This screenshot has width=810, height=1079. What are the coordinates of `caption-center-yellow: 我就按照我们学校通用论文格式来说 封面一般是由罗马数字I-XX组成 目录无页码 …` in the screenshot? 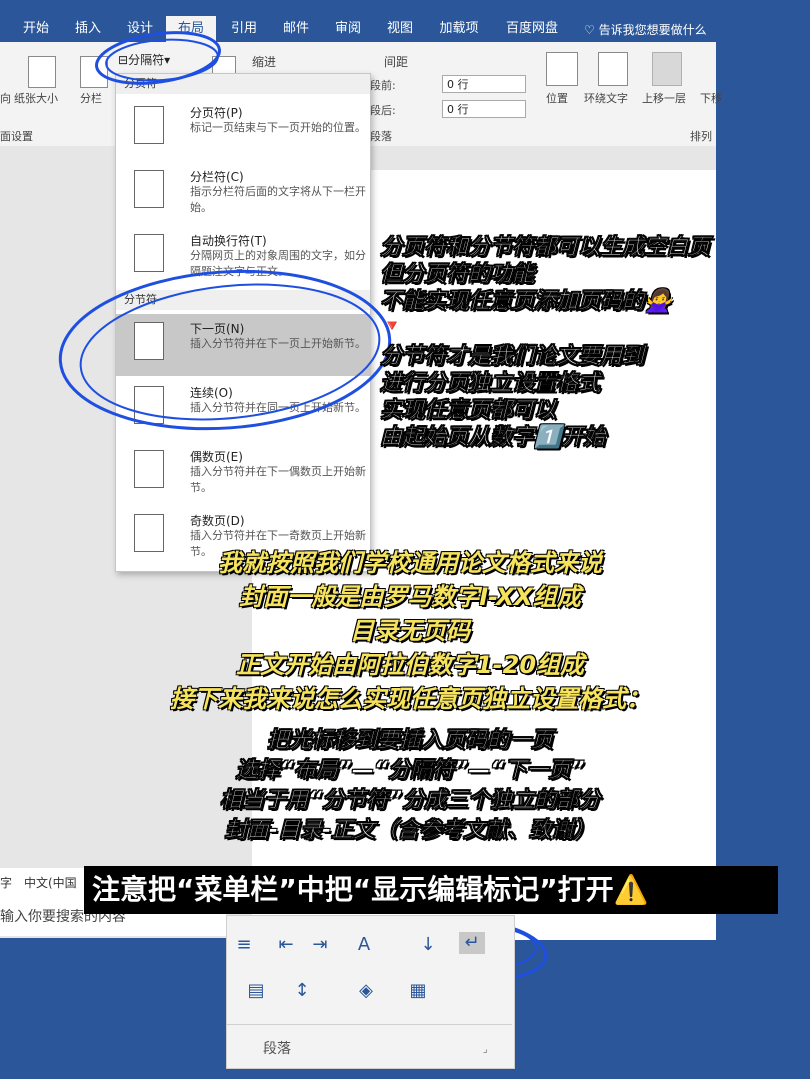 It's located at (410, 631).